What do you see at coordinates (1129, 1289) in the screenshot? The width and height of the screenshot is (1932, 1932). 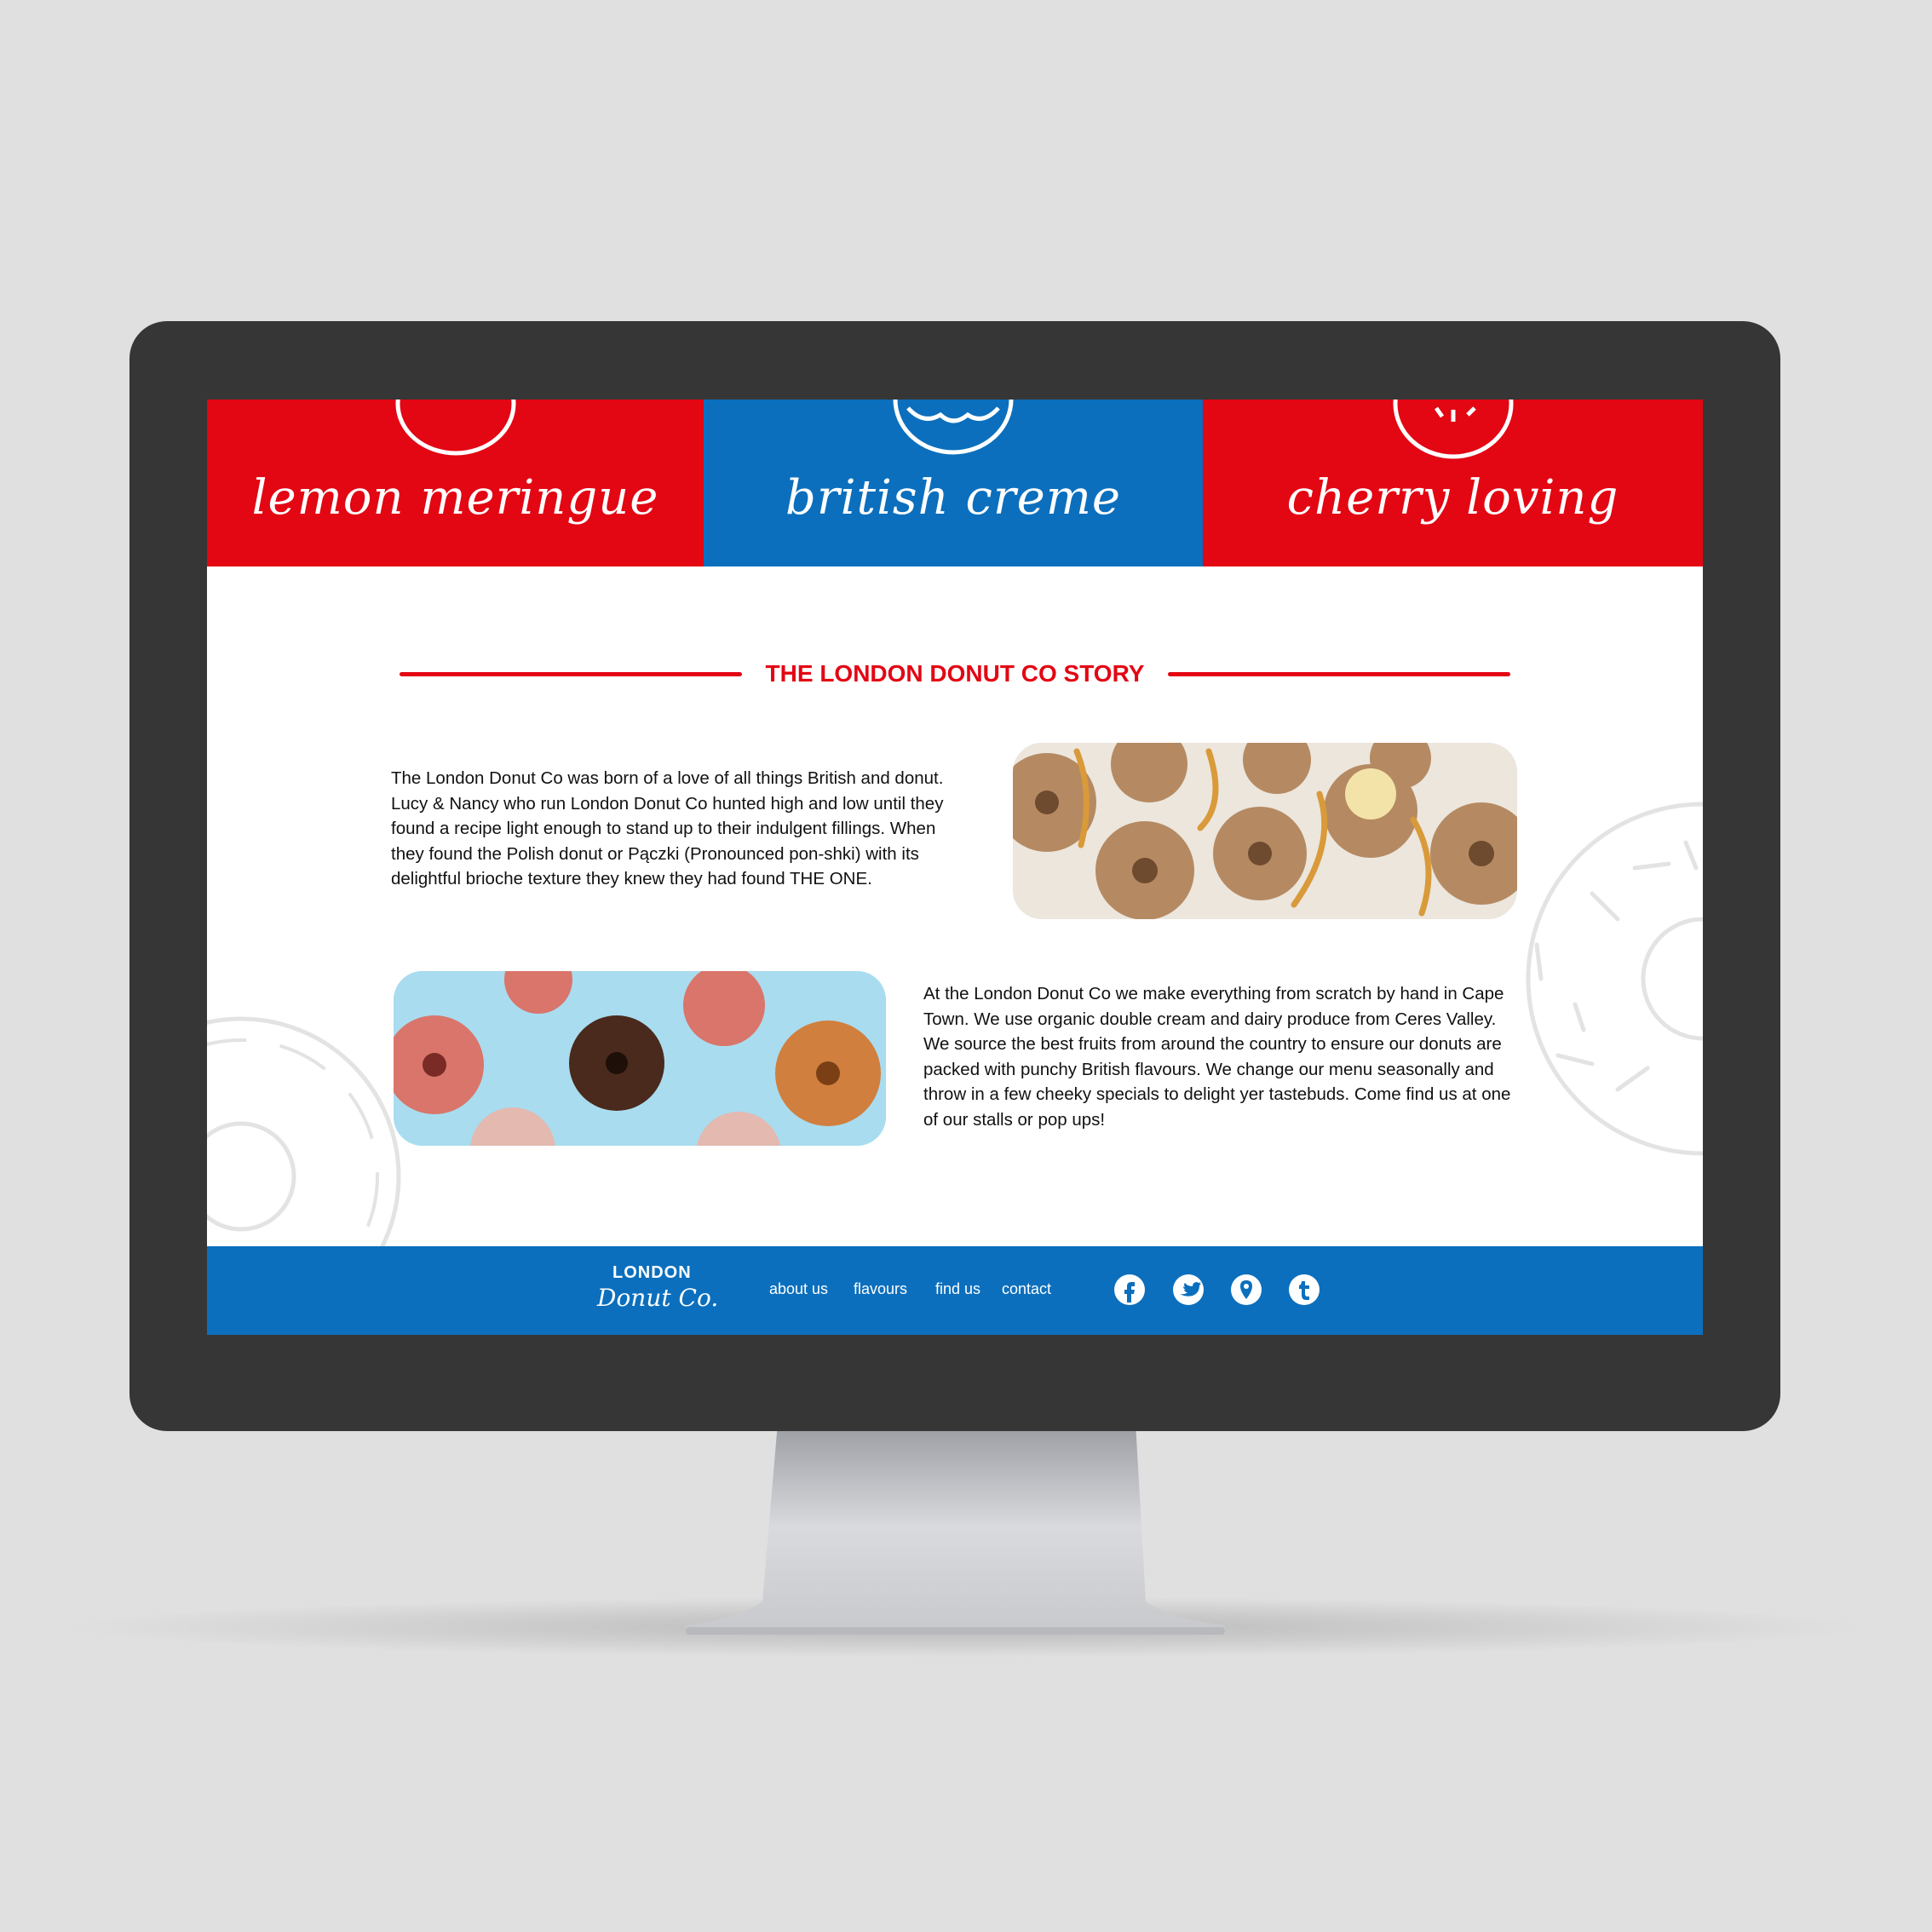 I see `facebook-icon` at bounding box center [1129, 1289].